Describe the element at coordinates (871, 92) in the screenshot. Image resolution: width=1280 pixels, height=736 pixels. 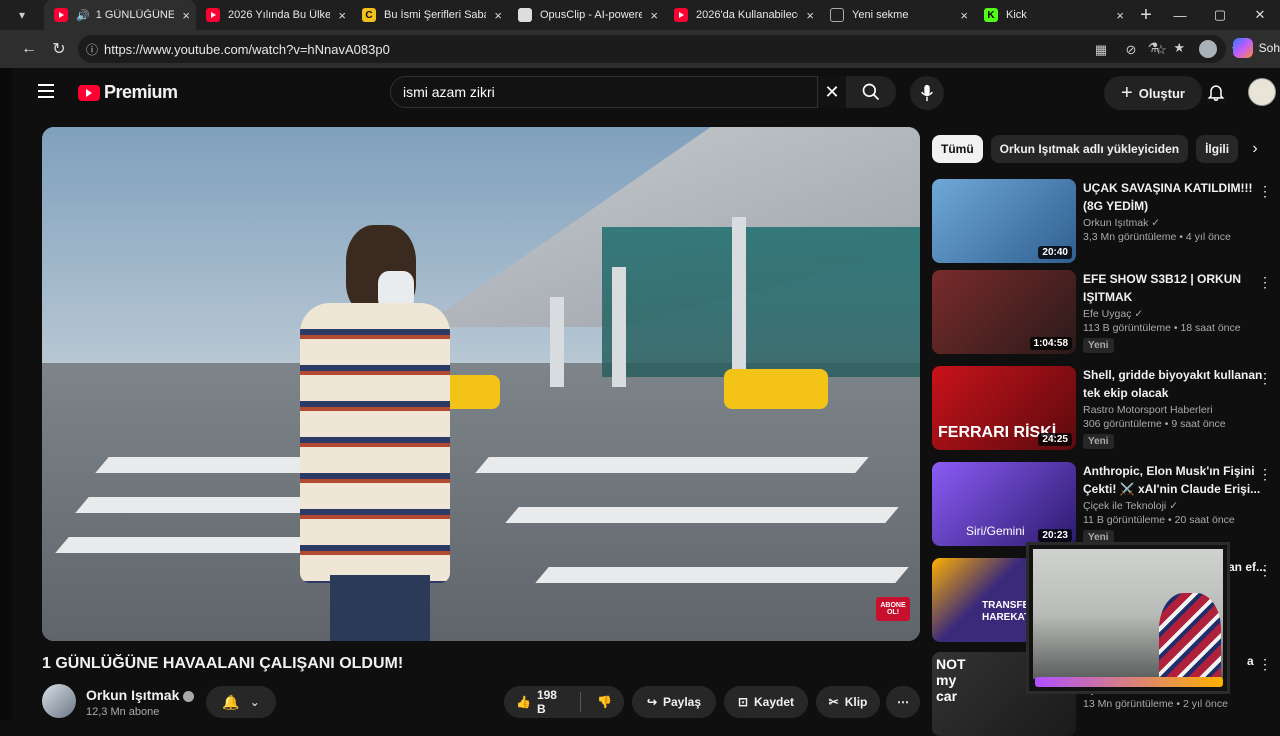
I see `search-button` at that location.